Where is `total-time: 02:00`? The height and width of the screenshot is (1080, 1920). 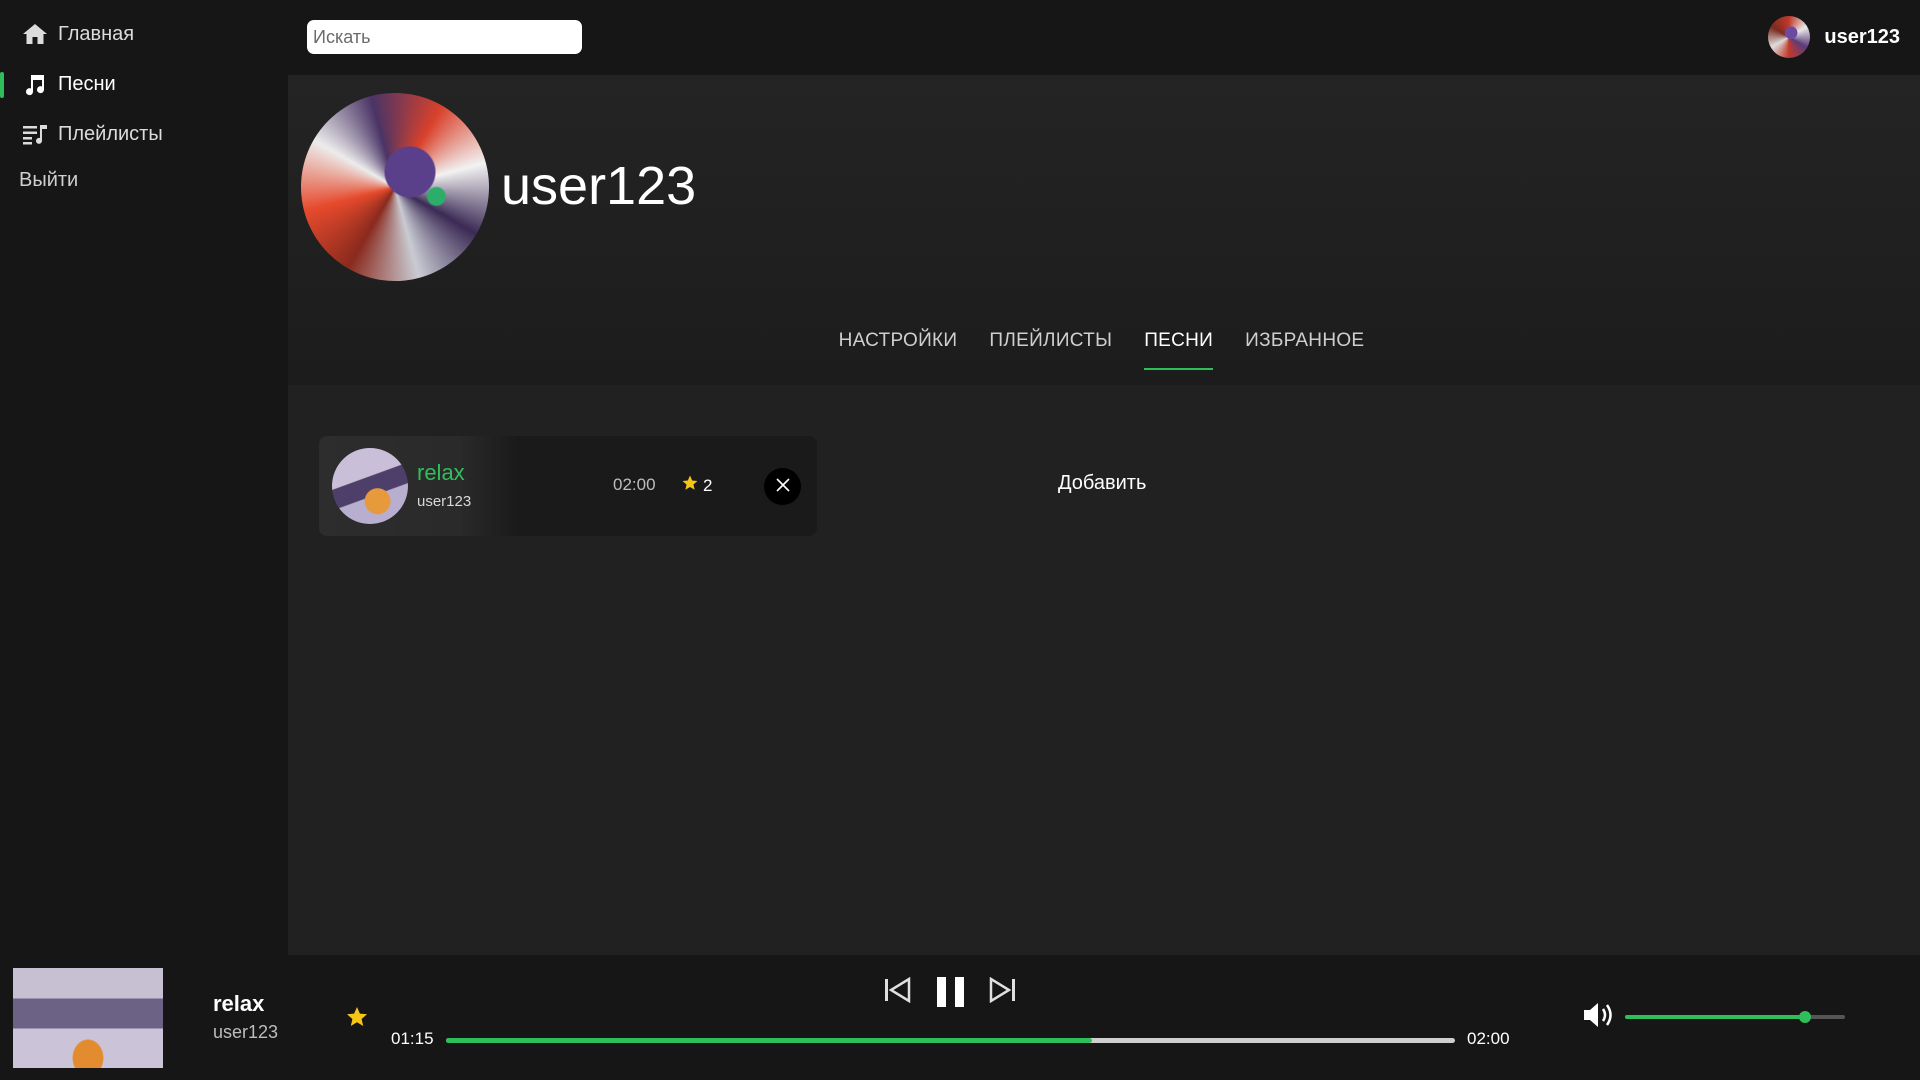
total-time: 02:00 is located at coordinates (1488, 1038).